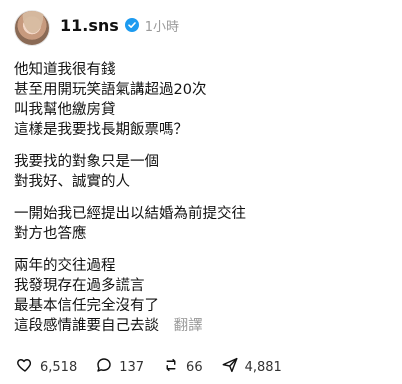 This screenshot has height=384, width=402. Describe the element at coordinates (86, 326) in the screenshot. I see `text-line: 這段感情誰要自己去談` at that location.